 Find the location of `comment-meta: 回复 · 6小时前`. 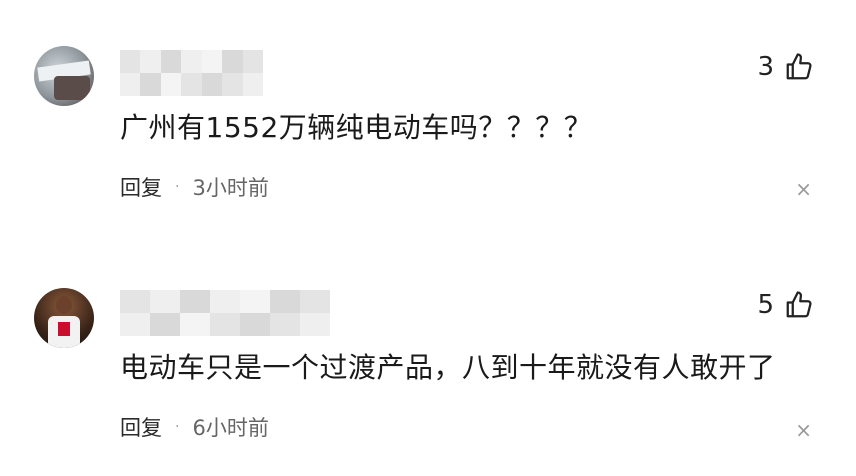

comment-meta: 回复 · 6小时前 is located at coordinates (194, 427).